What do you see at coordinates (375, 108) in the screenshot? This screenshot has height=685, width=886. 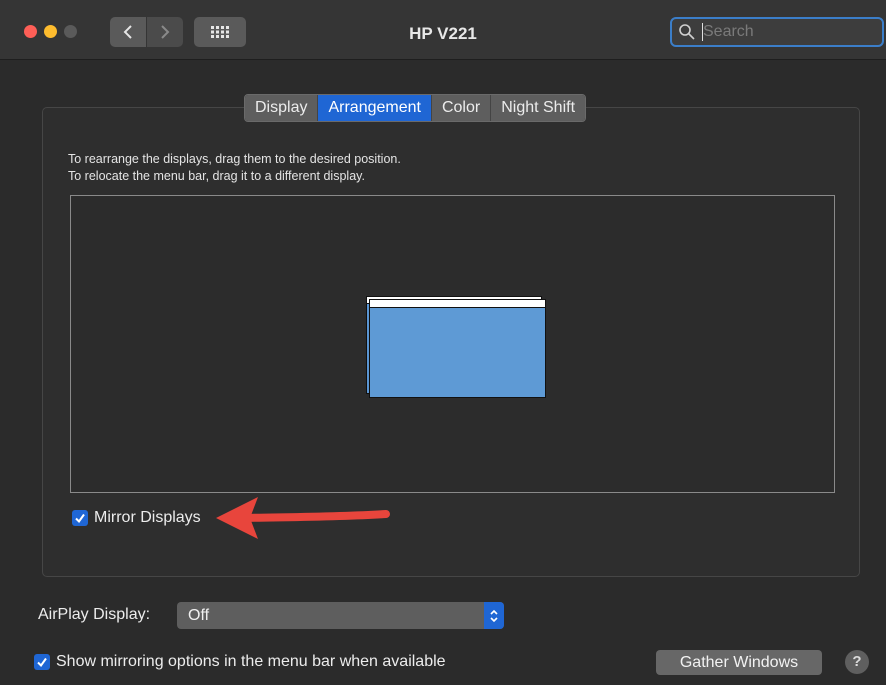 I see `tab-arrangement: Arrangement` at bounding box center [375, 108].